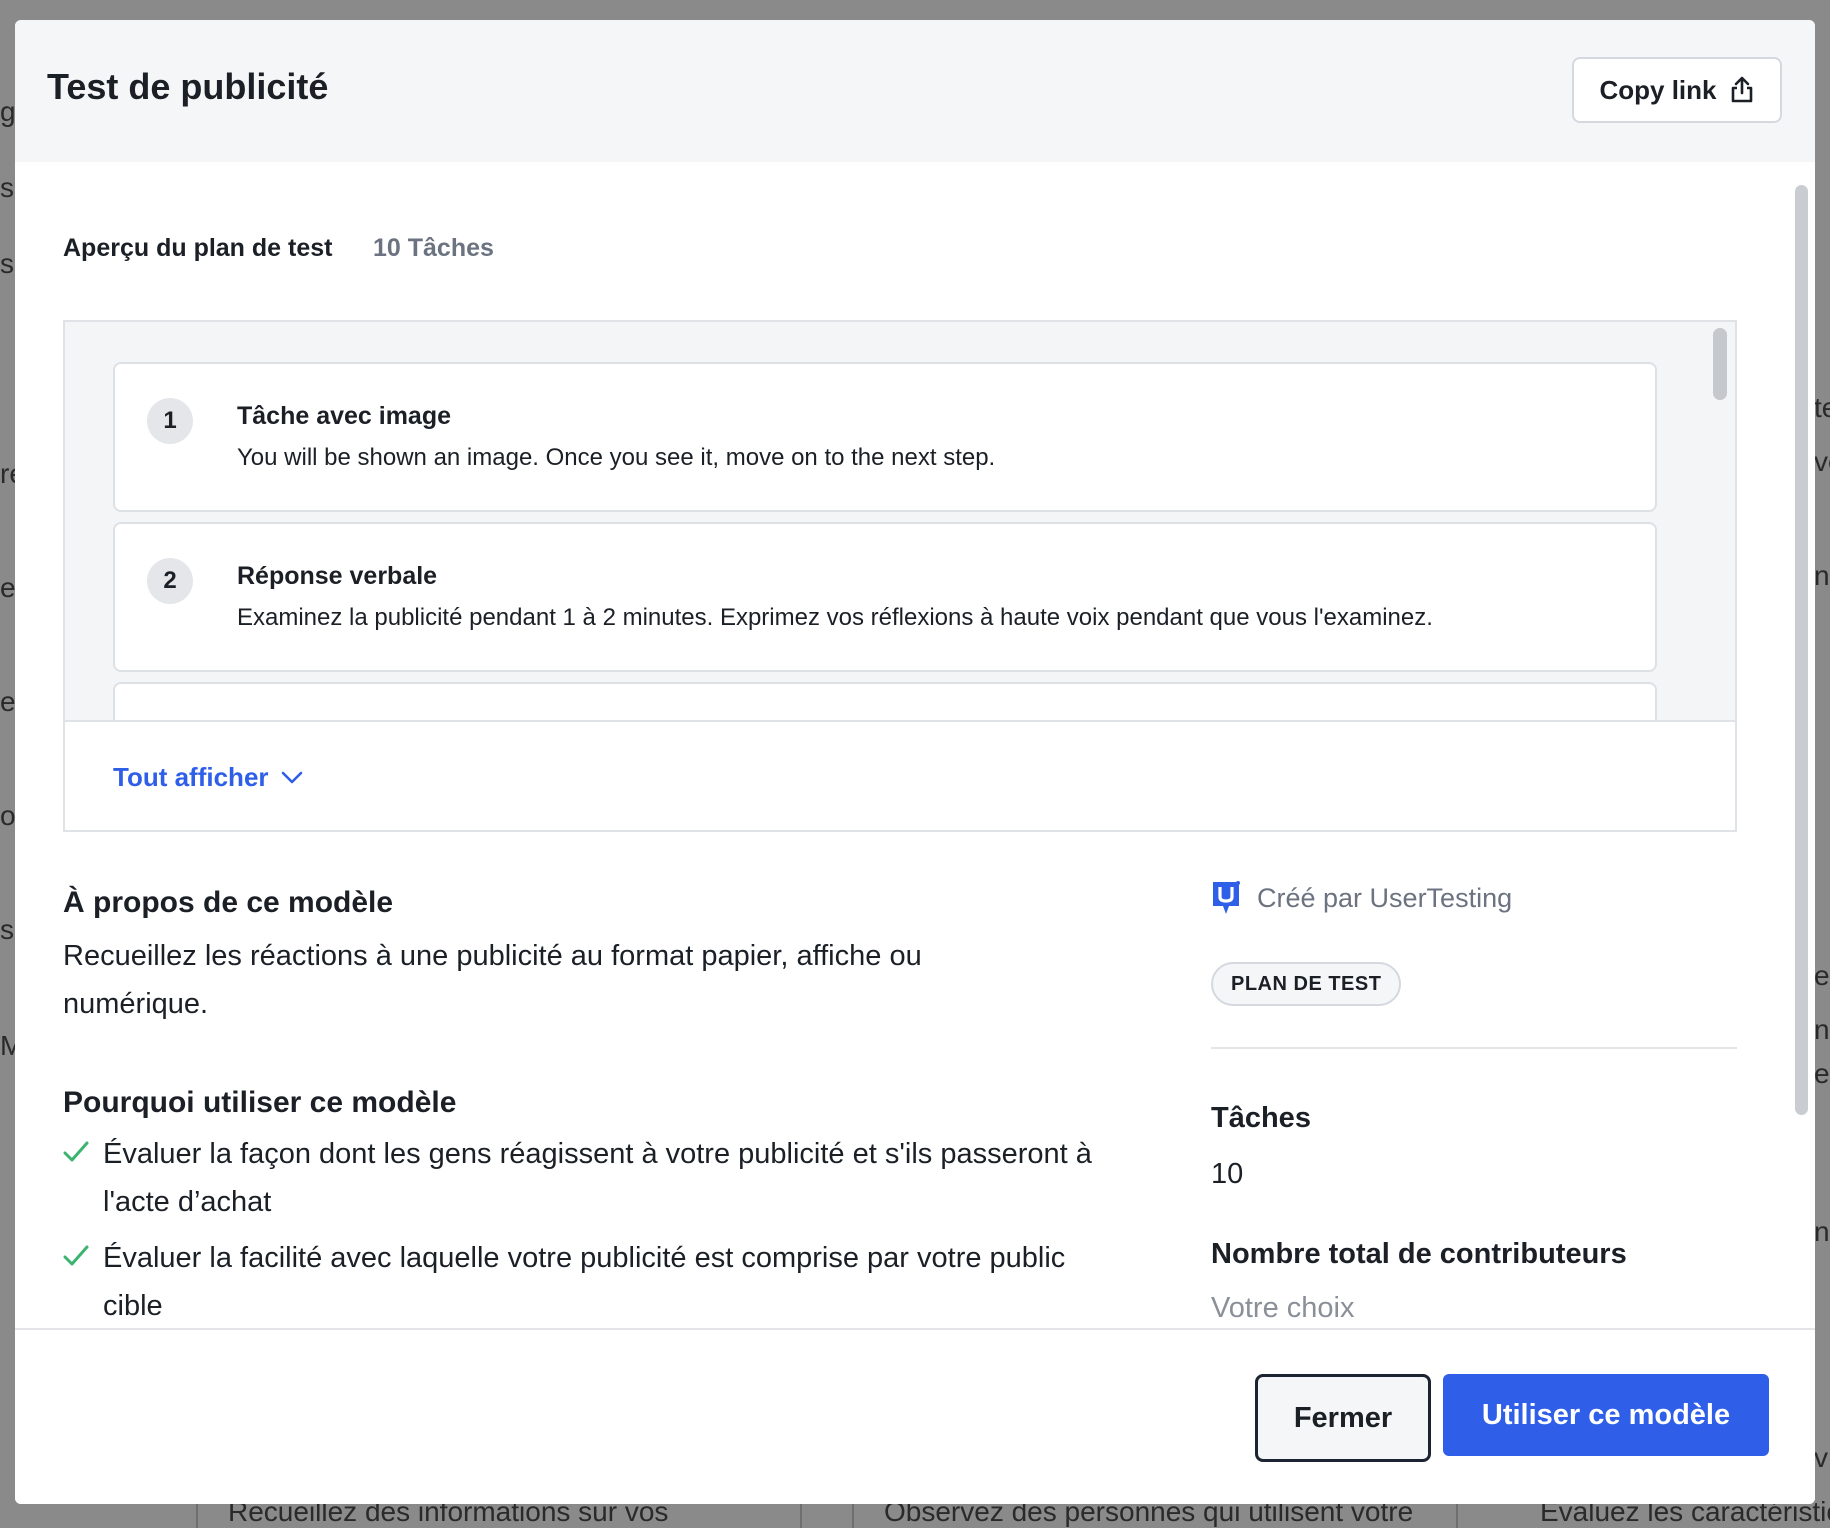 Image resolution: width=1830 pixels, height=1528 pixels. I want to click on creator-label: Créé par UserTesting, so click(1385, 897).